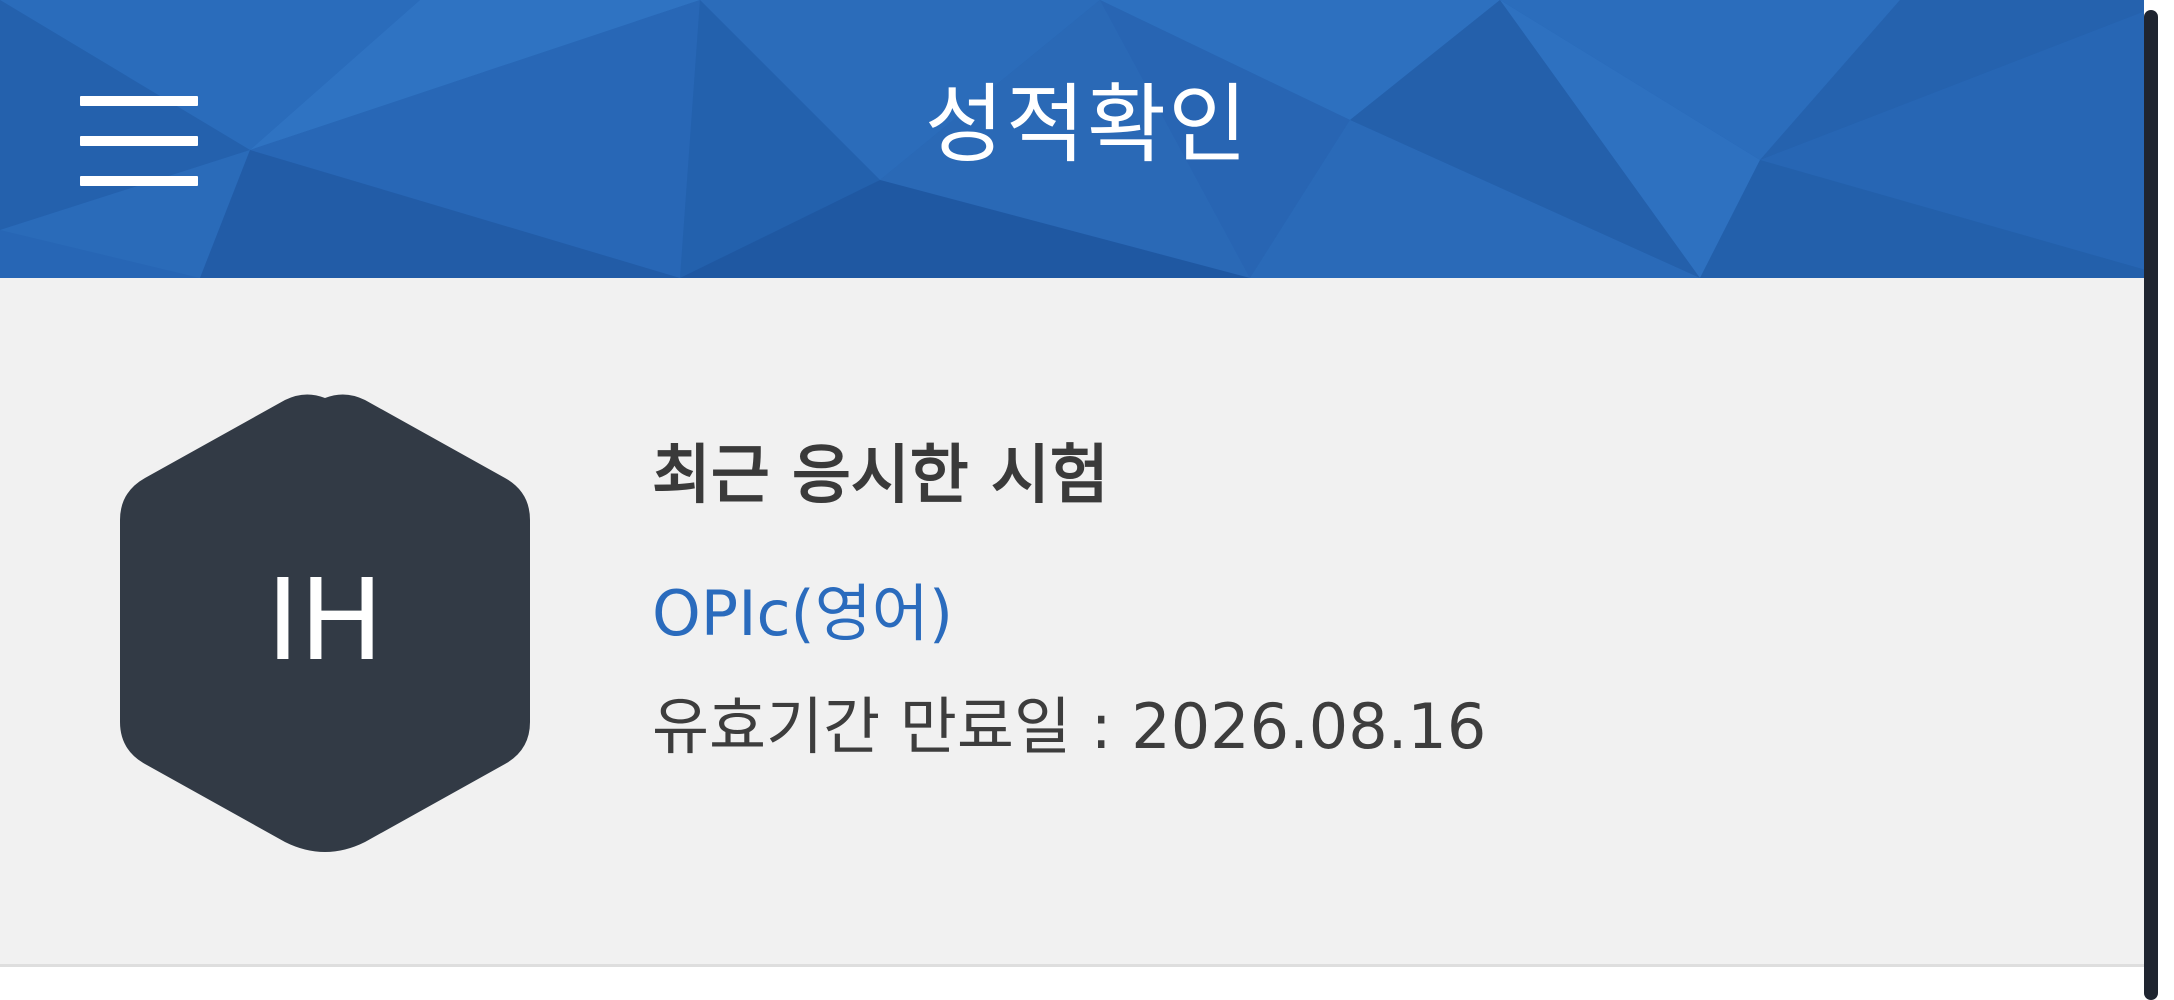  What do you see at coordinates (1069, 614) in the screenshot?
I see `exam-name-link: OPIc(영어)` at bounding box center [1069, 614].